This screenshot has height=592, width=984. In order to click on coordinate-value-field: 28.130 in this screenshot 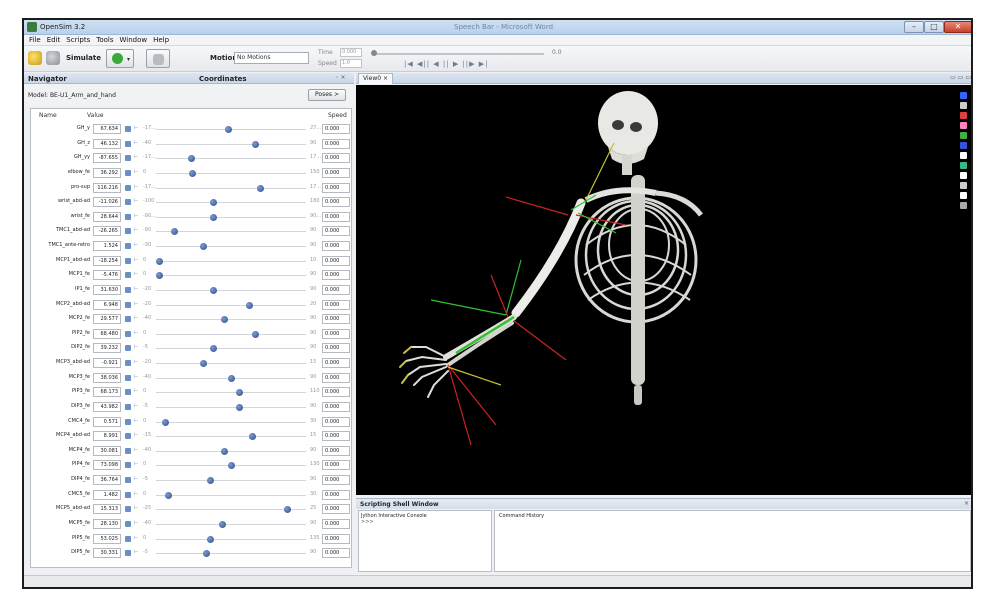, I will do `click(107, 523)`.